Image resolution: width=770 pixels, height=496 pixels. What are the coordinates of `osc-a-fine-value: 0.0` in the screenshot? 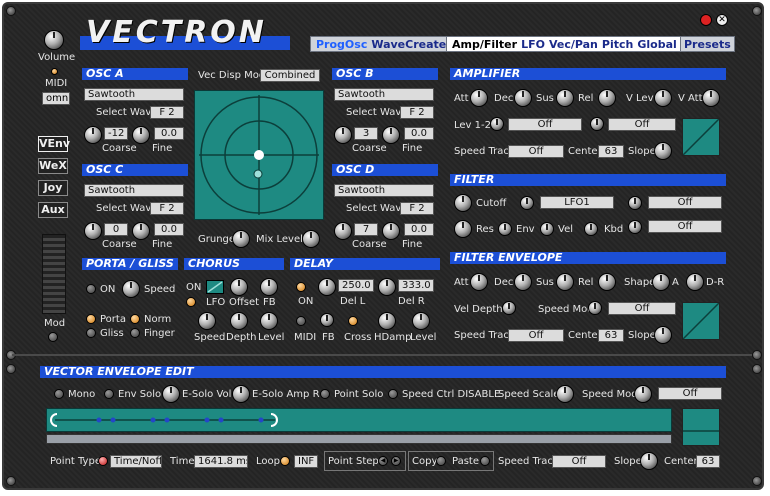 It's located at (169, 133).